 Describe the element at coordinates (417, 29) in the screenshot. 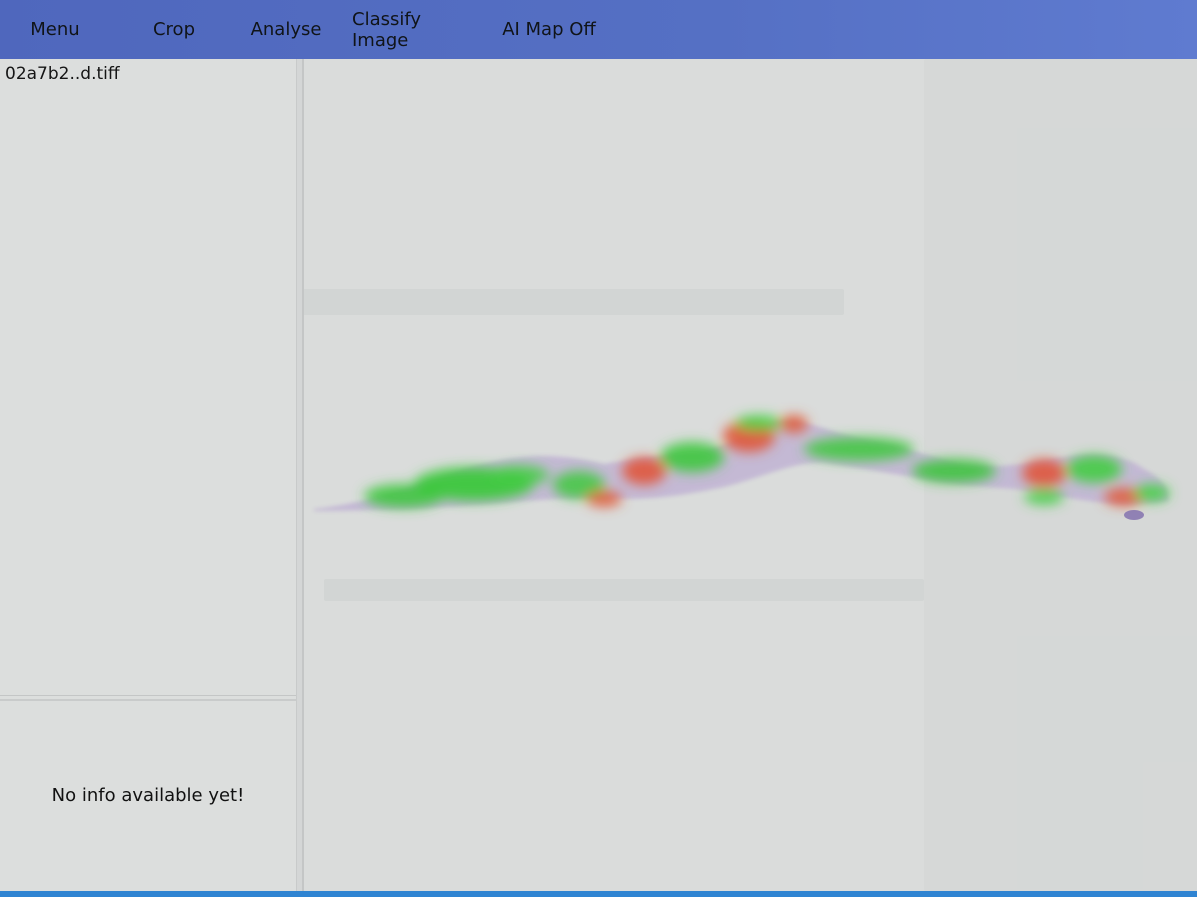

I see `classify-image-button: Classify Image` at that location.